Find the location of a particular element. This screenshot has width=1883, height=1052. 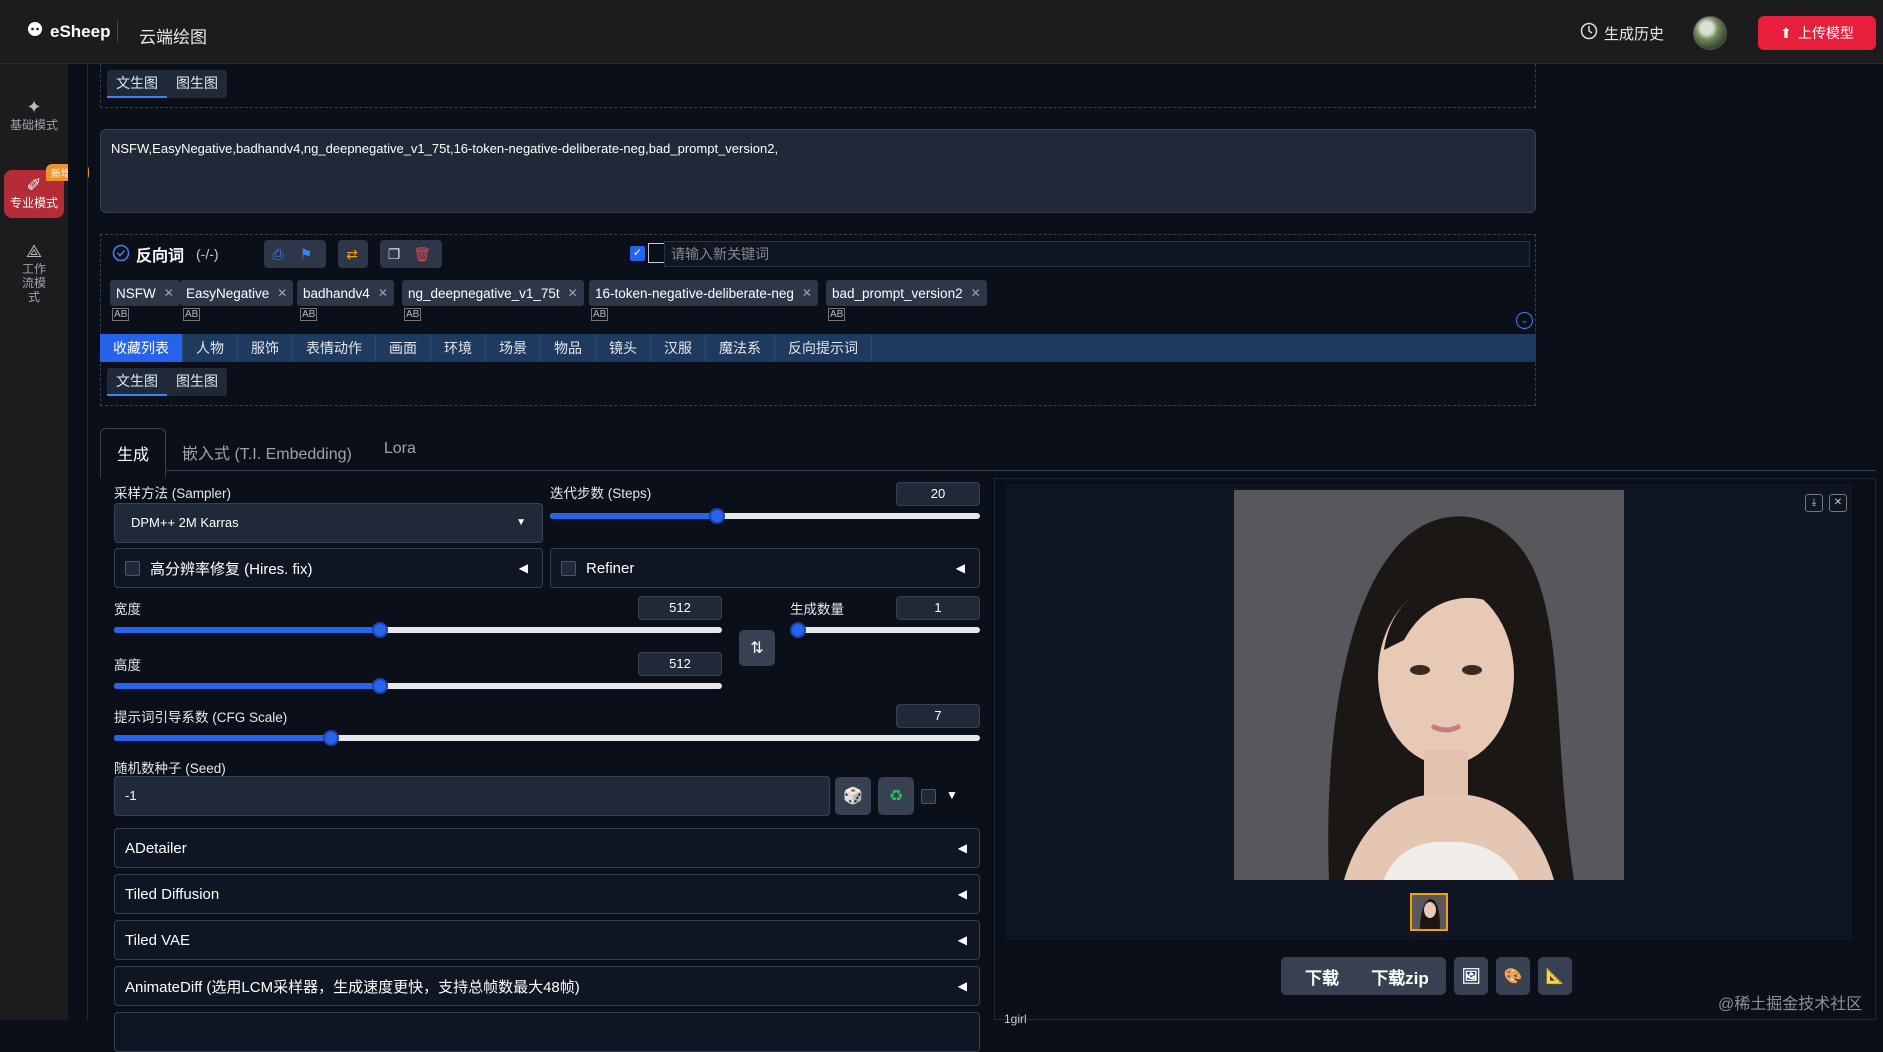

keyword-tag: EasyNegative ✕ is located at coordinates (237, 293).